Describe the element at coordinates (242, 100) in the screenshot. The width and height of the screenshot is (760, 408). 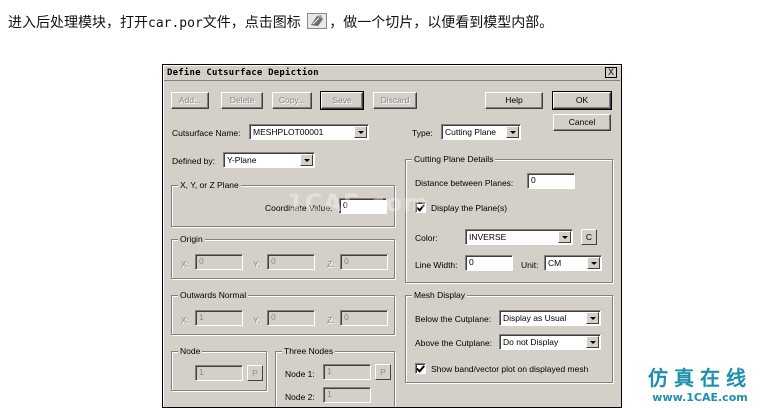
I see `delete-button: Delete` at that location.